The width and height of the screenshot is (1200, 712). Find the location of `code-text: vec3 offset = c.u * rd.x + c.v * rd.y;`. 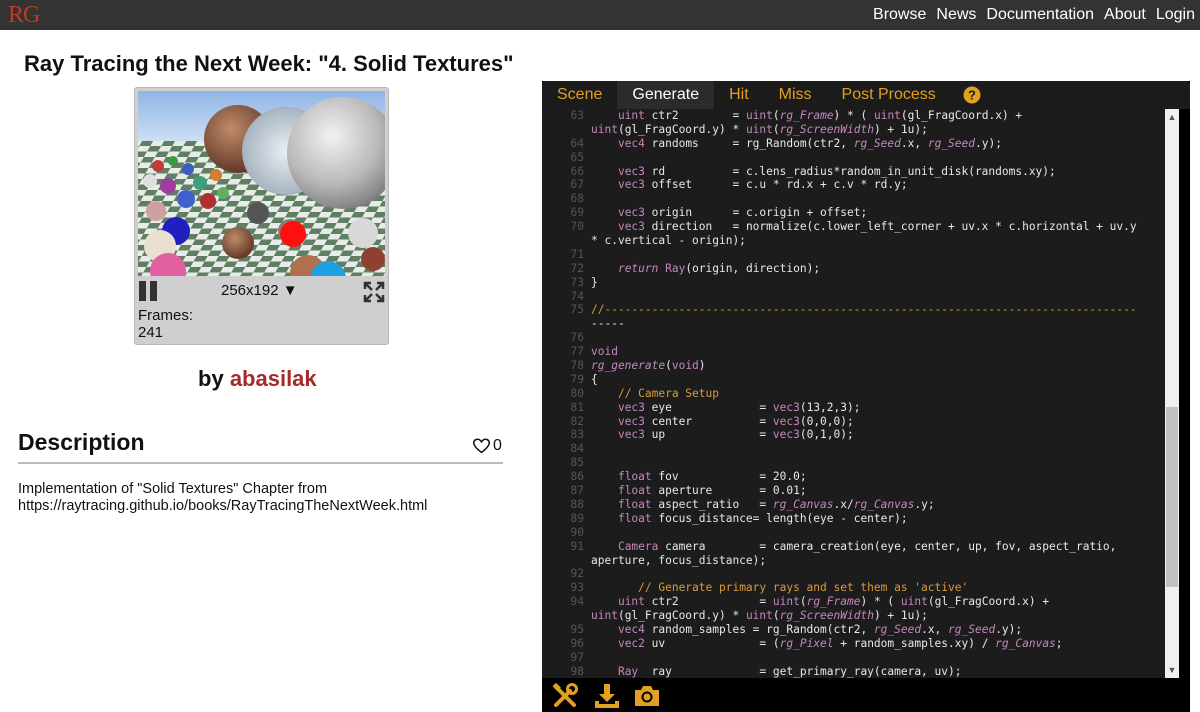

code-text: vec3 offset = c.u * rd.x + c.v * rd.y; is located at coordinates (762, 185).